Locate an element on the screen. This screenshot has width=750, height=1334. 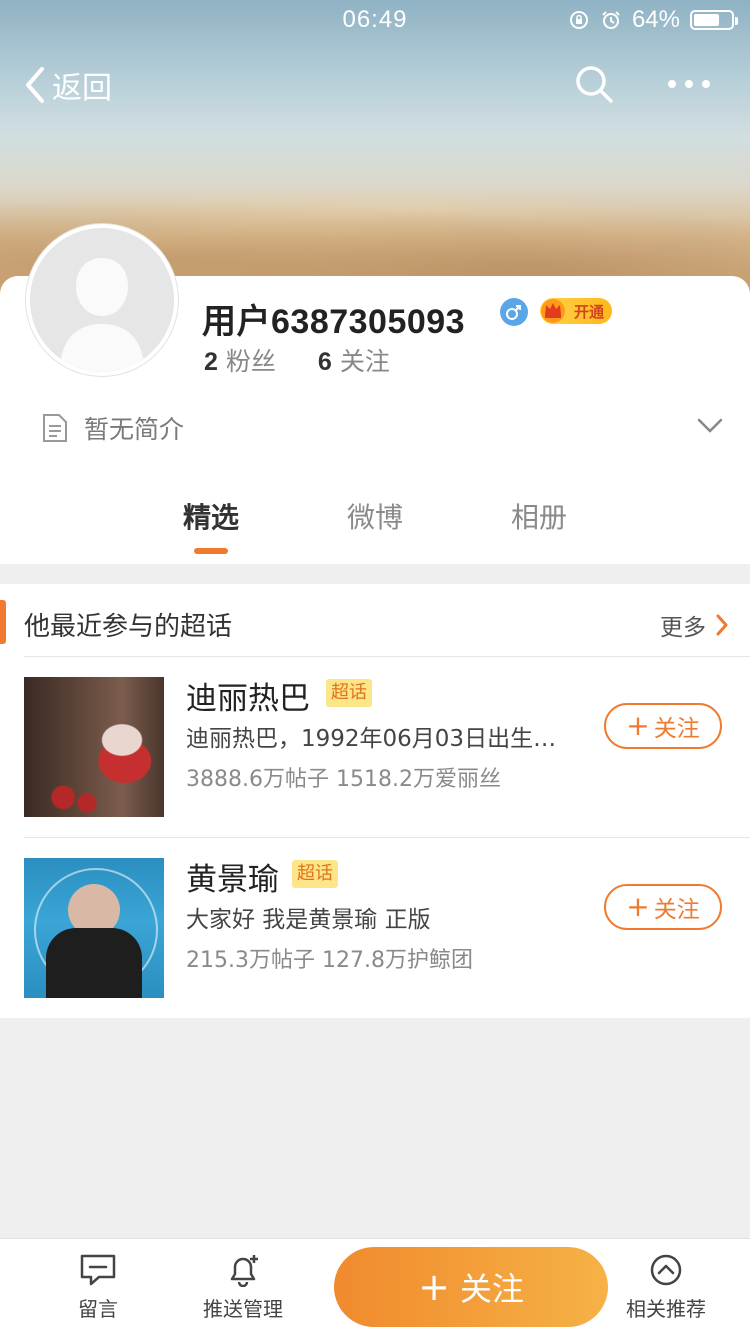
status-bar: 06:49 64% is located at coordinates (375, 20).